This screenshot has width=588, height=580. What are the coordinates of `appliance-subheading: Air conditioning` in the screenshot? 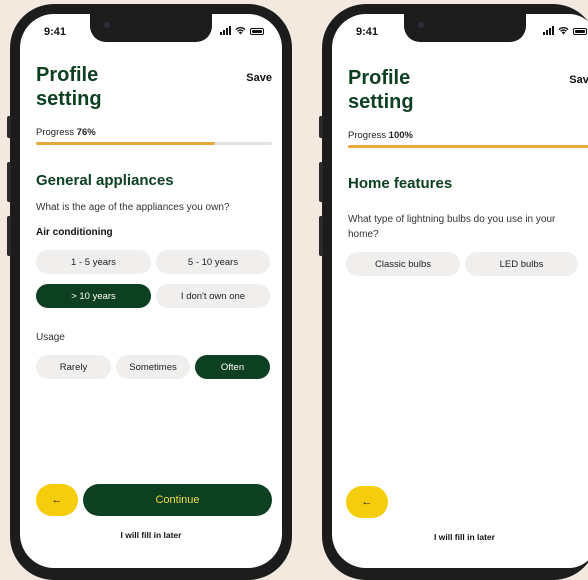 It's located at (74, 232).